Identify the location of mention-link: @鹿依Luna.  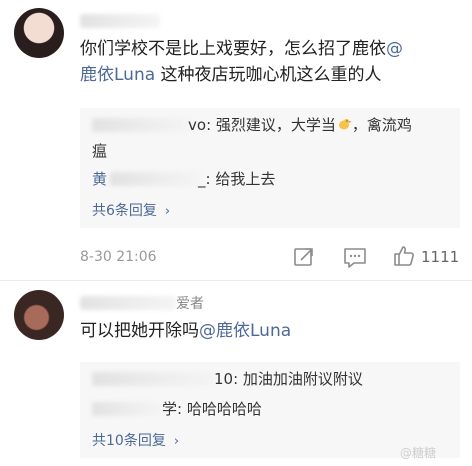
(245, 331).